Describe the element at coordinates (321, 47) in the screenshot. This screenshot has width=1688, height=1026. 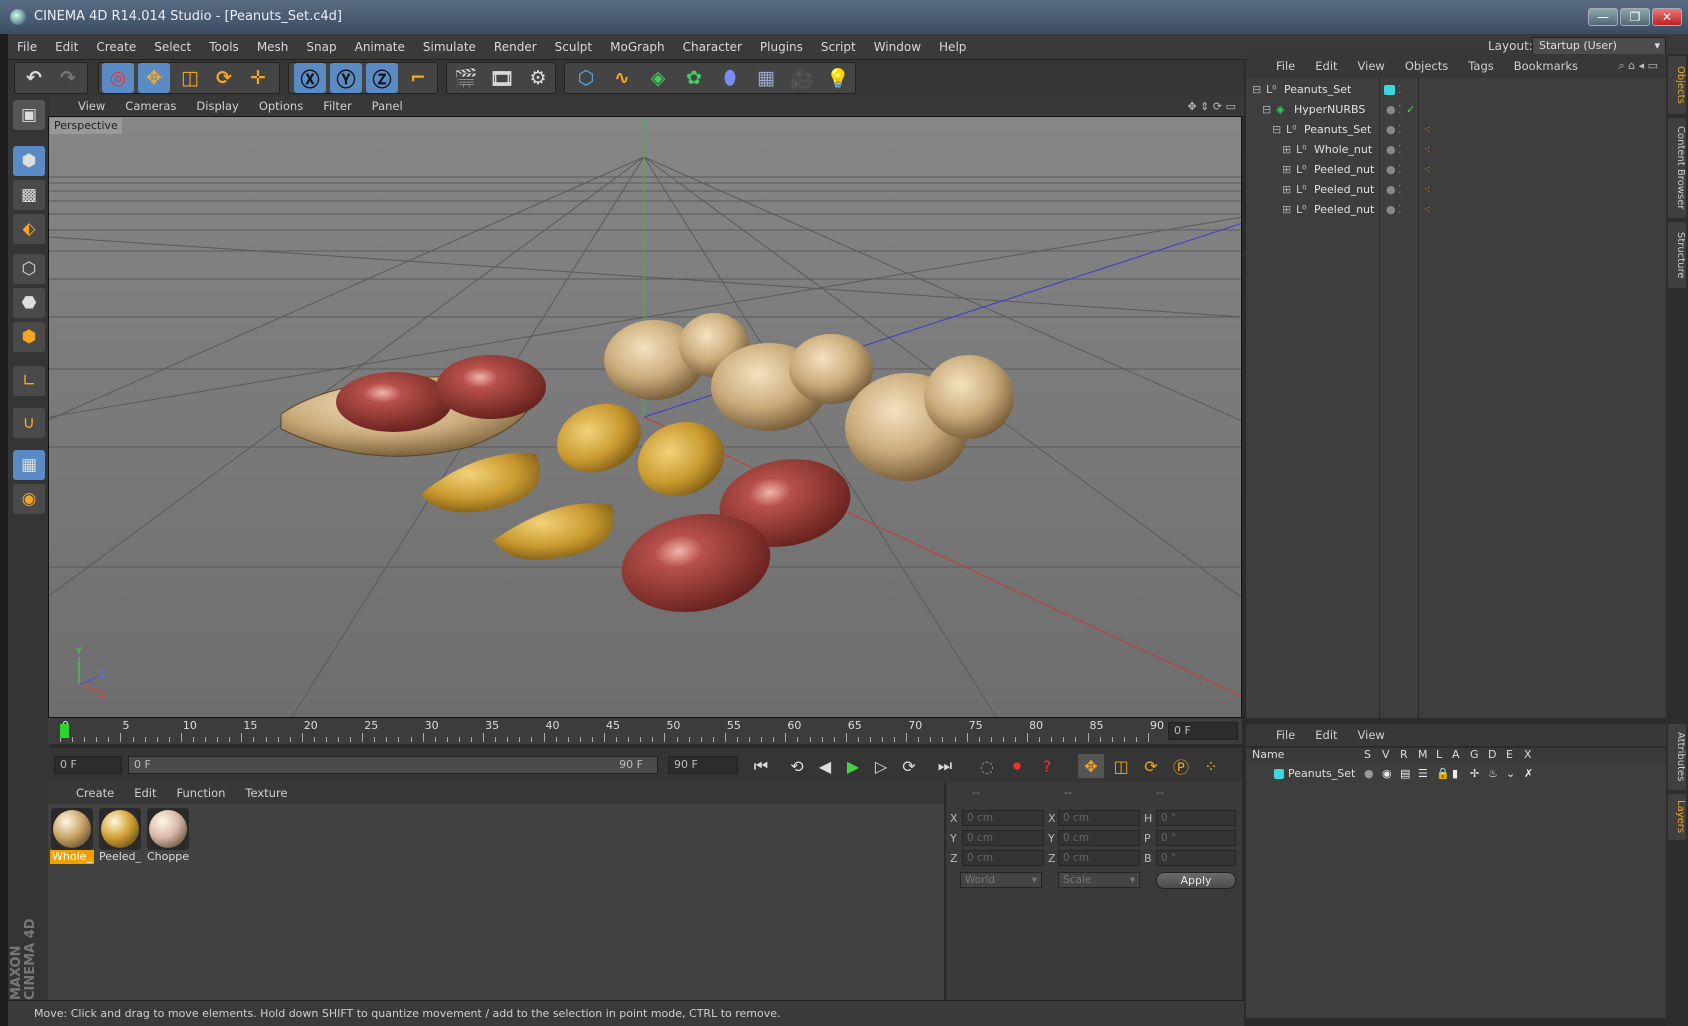
I see `menu-snap: Snap` at that location.